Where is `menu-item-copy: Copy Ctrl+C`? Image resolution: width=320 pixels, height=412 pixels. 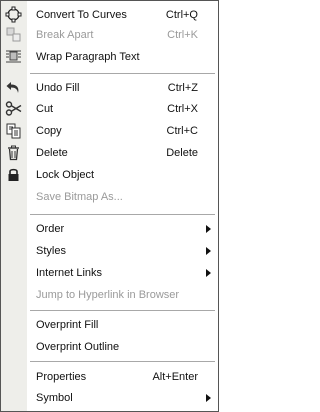 menu-item-copy: Copy Ctrl+C is located at coordinates (109, 131).